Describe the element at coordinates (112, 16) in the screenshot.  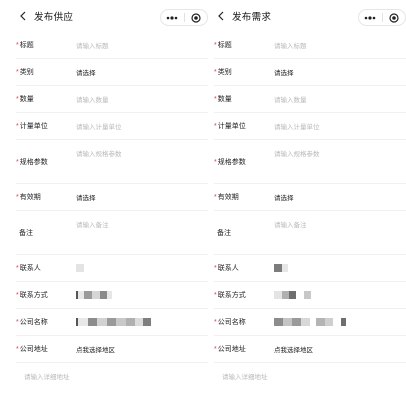
I see `nav-bar: 发布供应` at that location.